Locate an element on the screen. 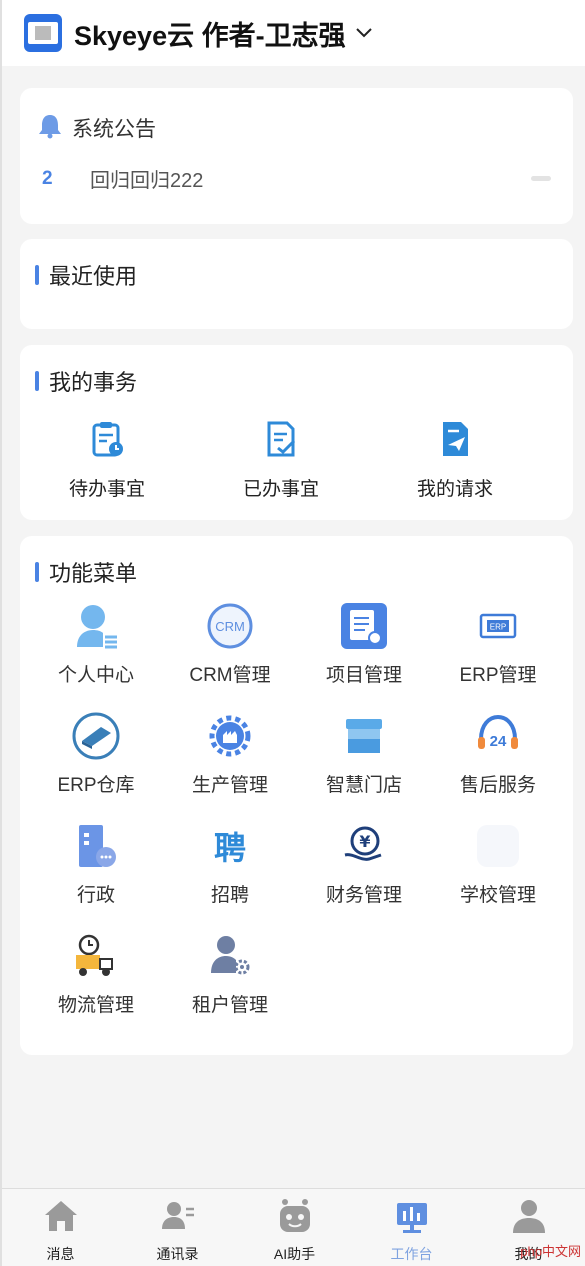  svg-text: 24 is located at coordinates (498, 741).